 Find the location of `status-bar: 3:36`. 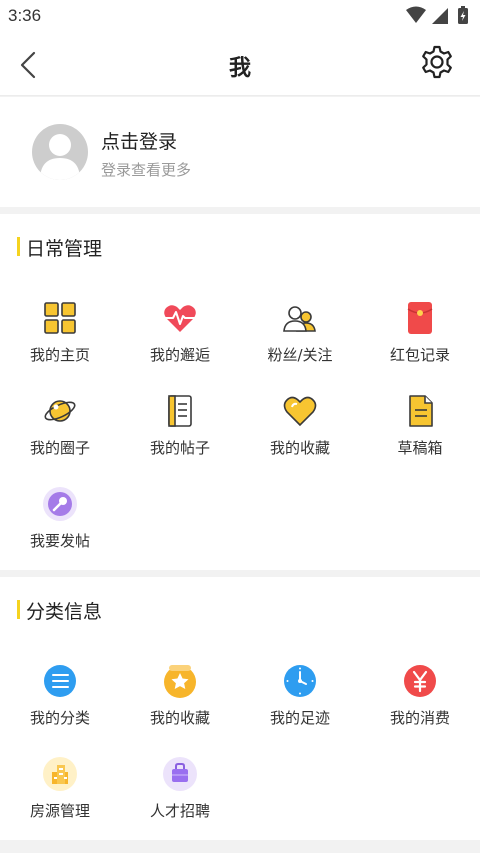

status-bar: 3:36 is located at coordinates (240, 16).